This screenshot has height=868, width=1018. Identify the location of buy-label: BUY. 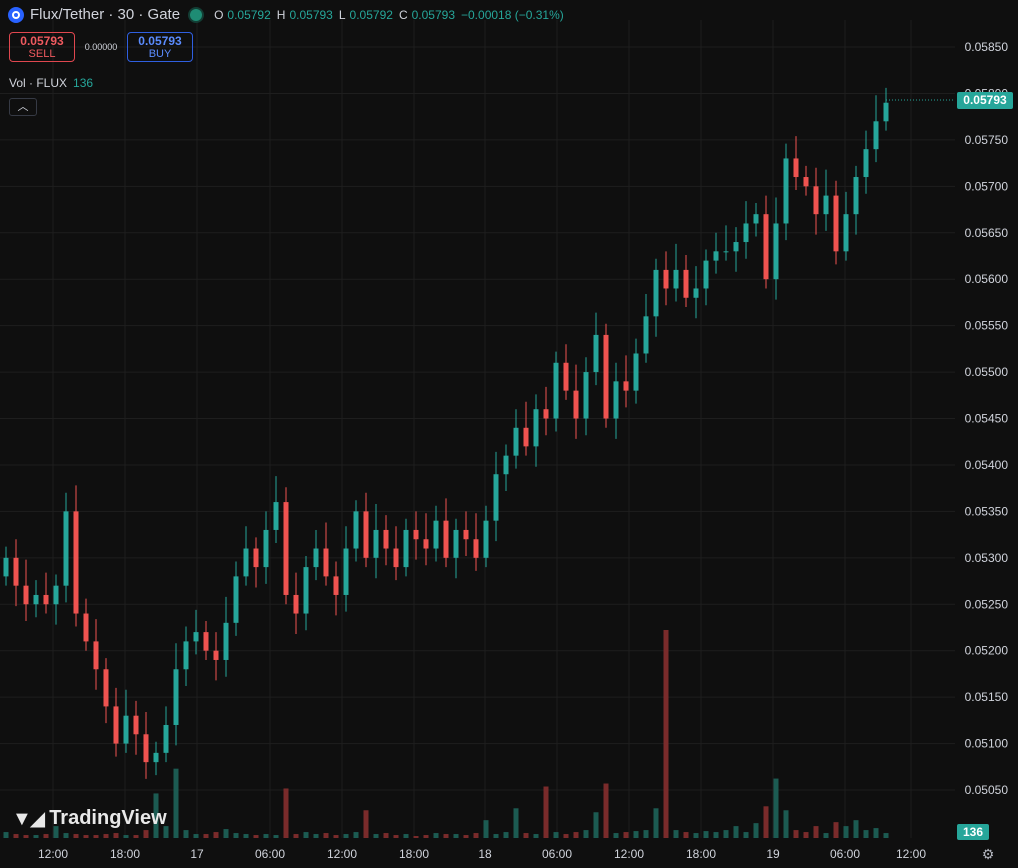
(160, 54).